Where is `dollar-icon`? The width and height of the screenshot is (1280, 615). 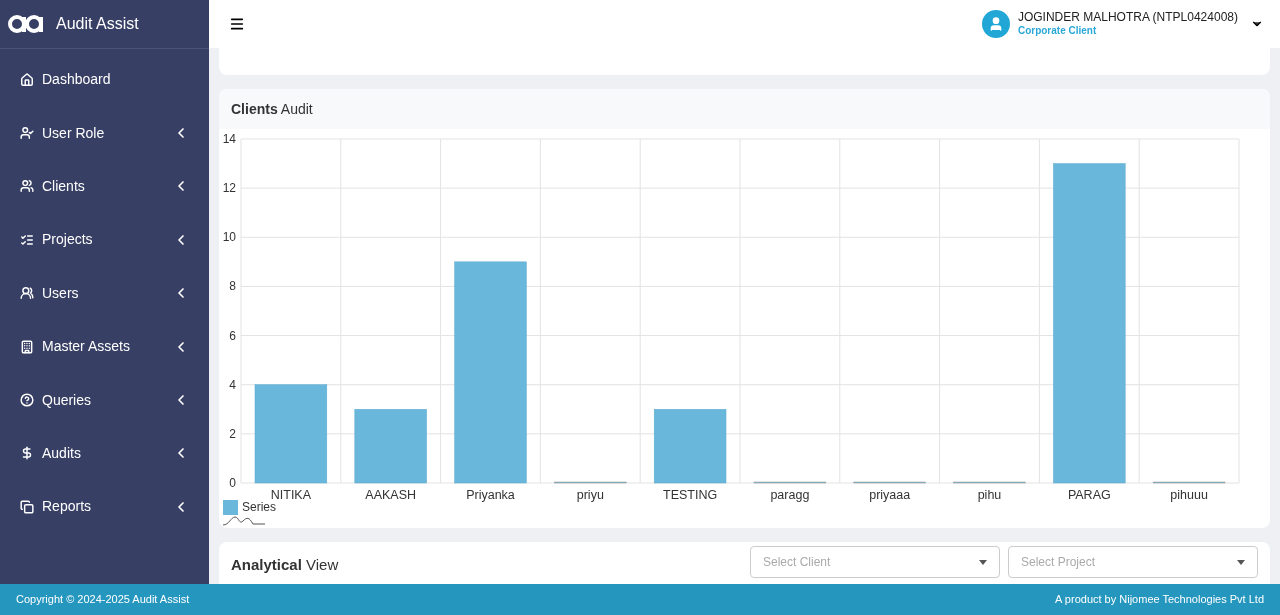 dollar-icon is located at coordinates (27, 453).